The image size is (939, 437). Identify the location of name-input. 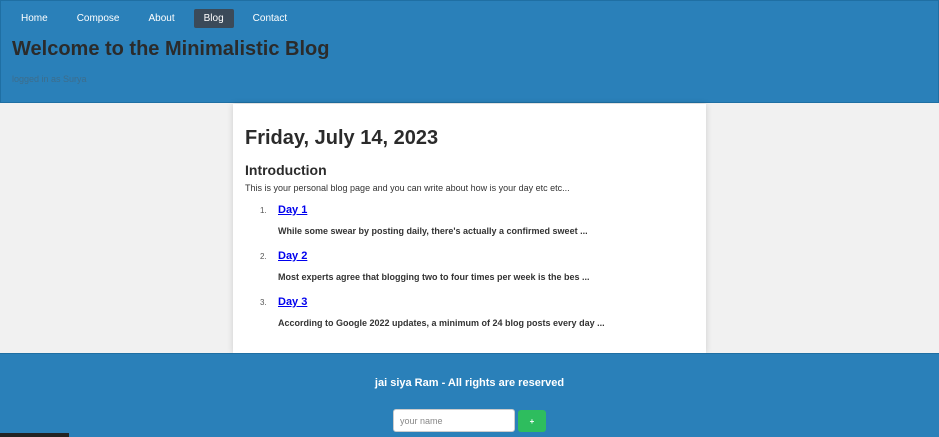
(454, 420).